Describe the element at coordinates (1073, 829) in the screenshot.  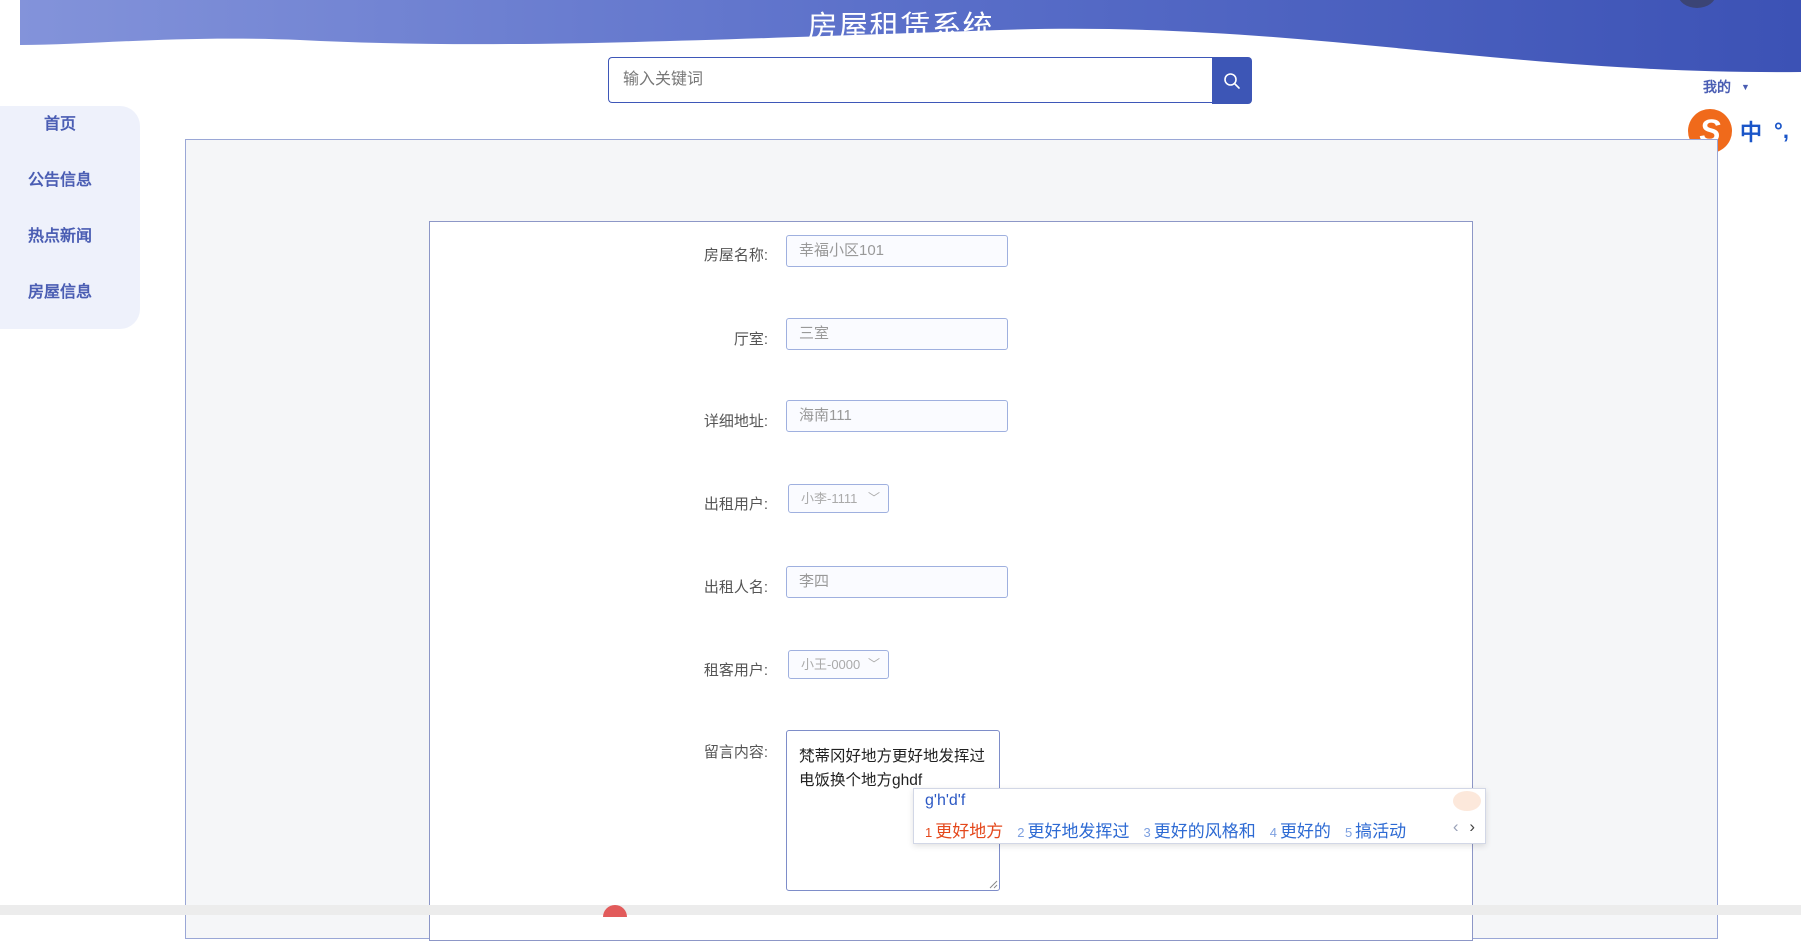
I see `ime-candidate: 2 更好地发挥过` at that location.